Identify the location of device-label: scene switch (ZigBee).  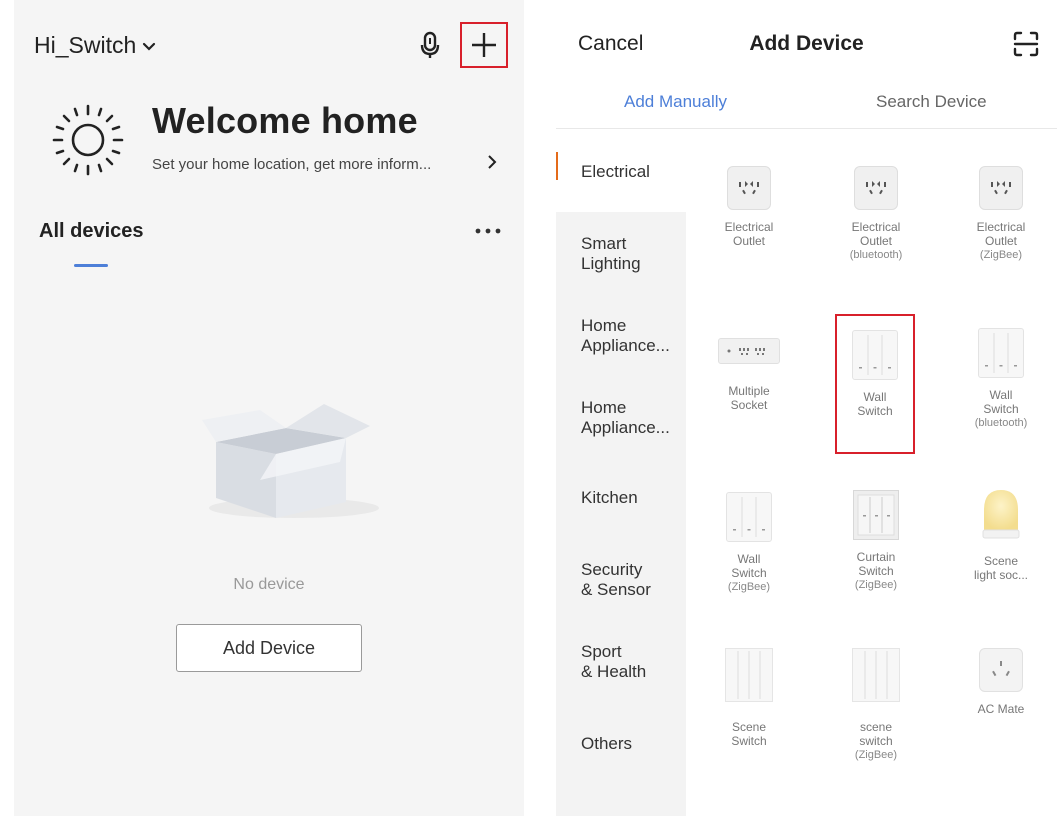
(876, 741).